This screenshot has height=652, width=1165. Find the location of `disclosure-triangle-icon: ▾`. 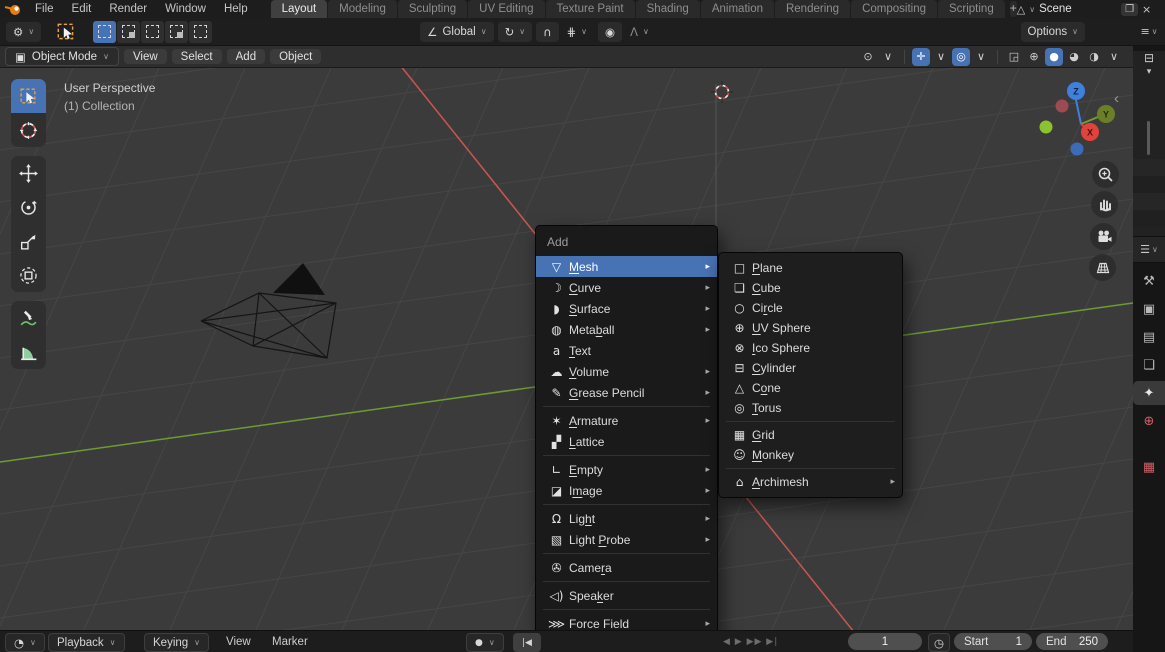

disclosure-triangle-icon: ▾ is located at coordinates (1149, 72).